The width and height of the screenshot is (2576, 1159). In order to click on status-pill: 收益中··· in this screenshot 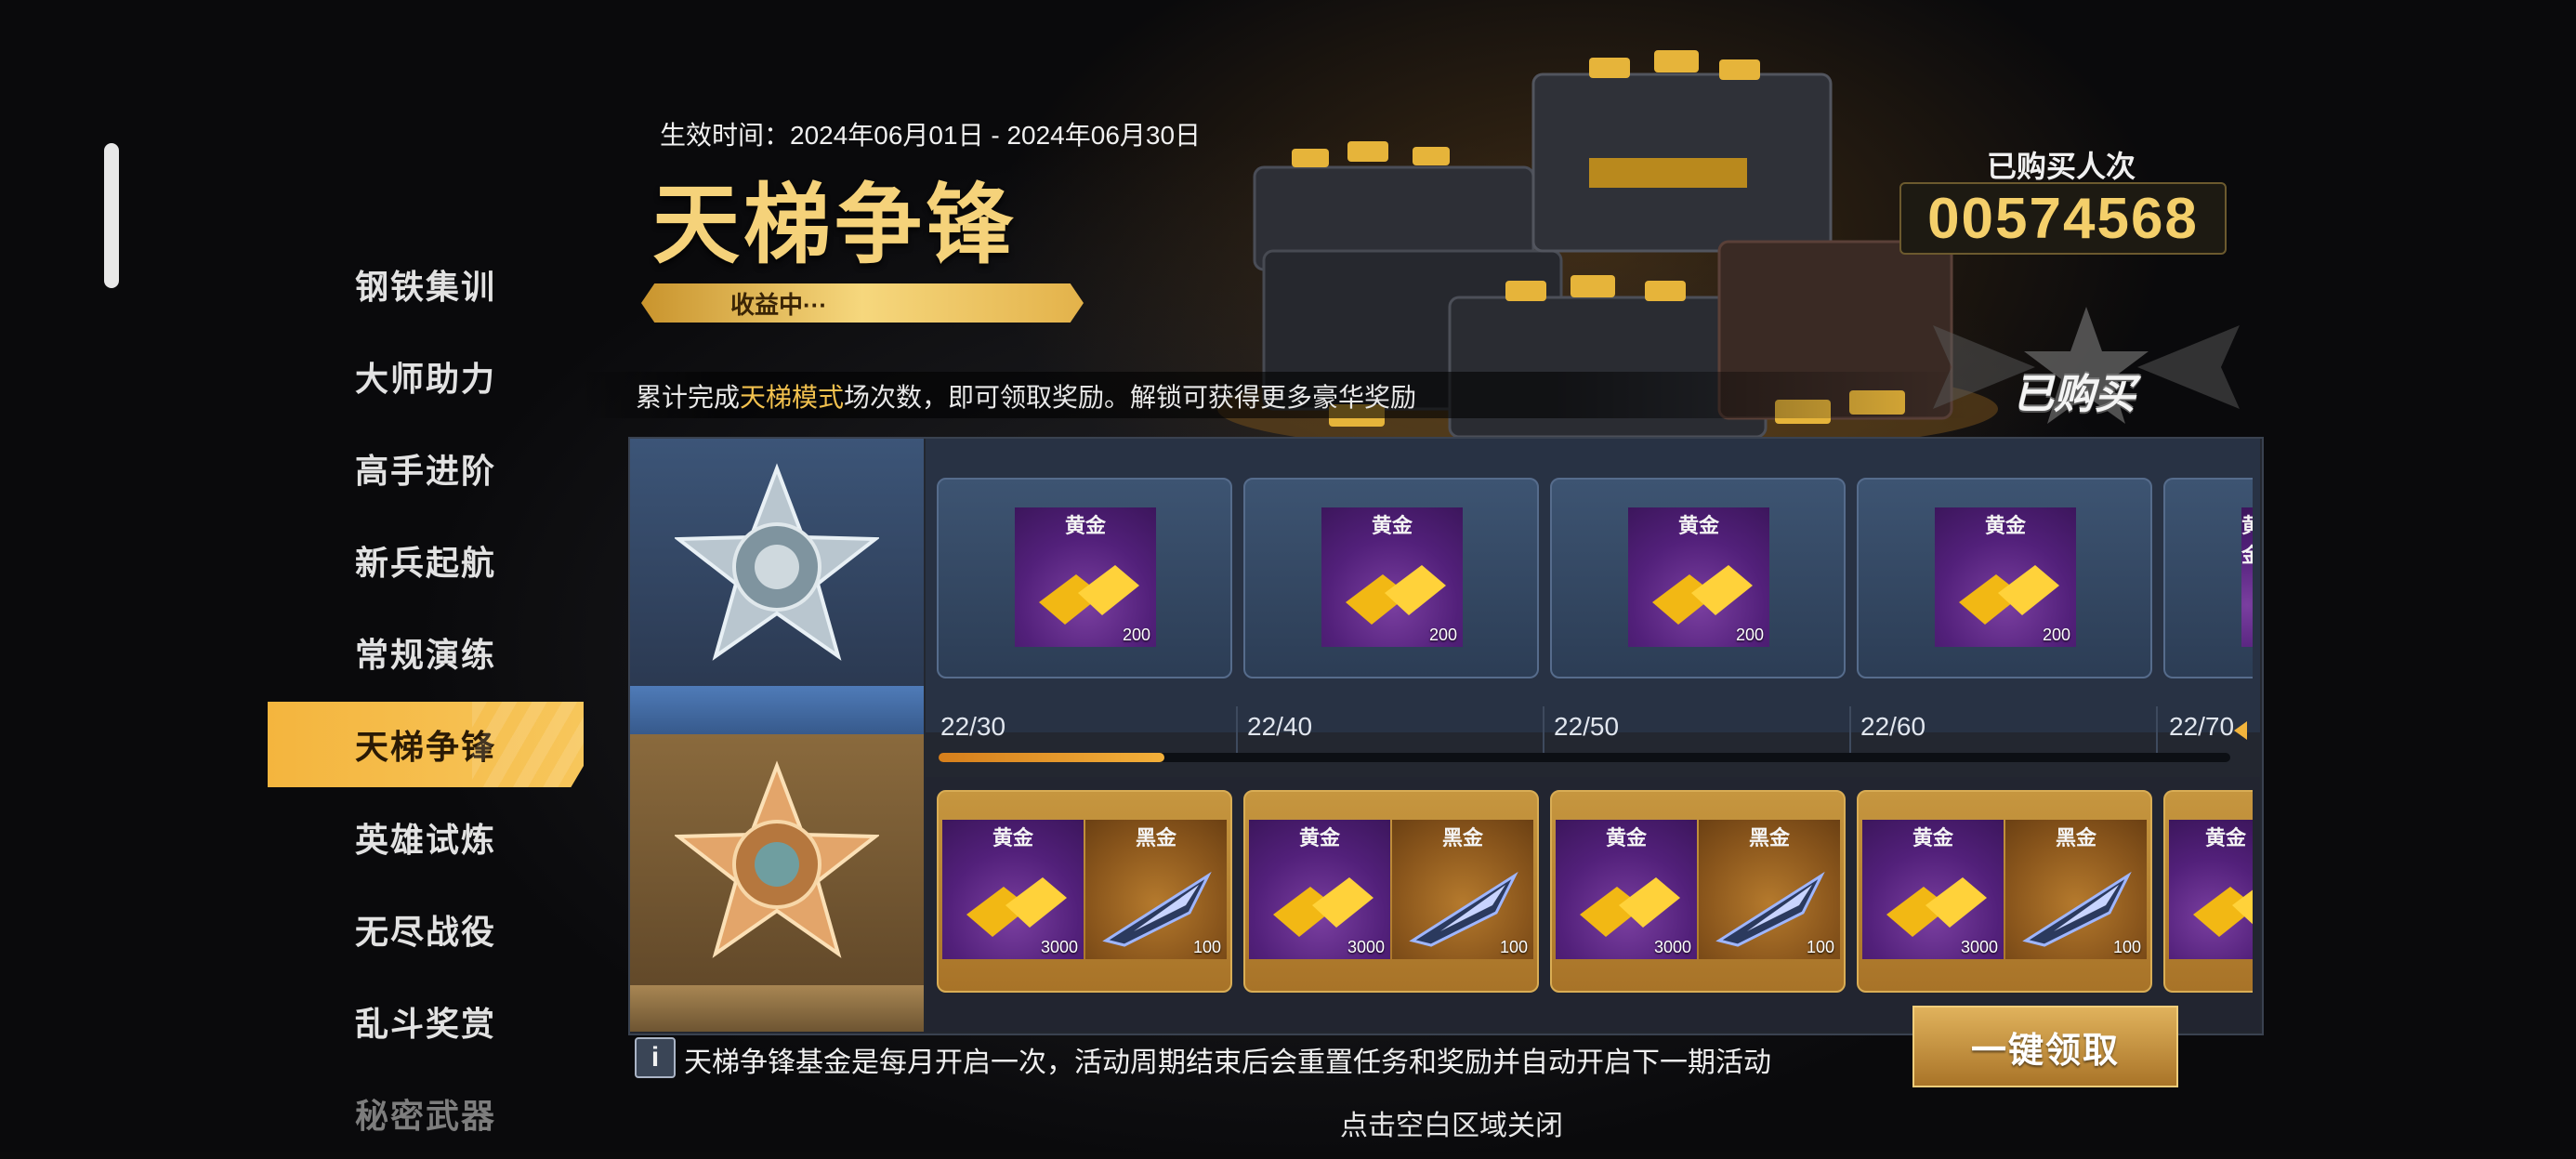, I will do `click(862, 303)`.